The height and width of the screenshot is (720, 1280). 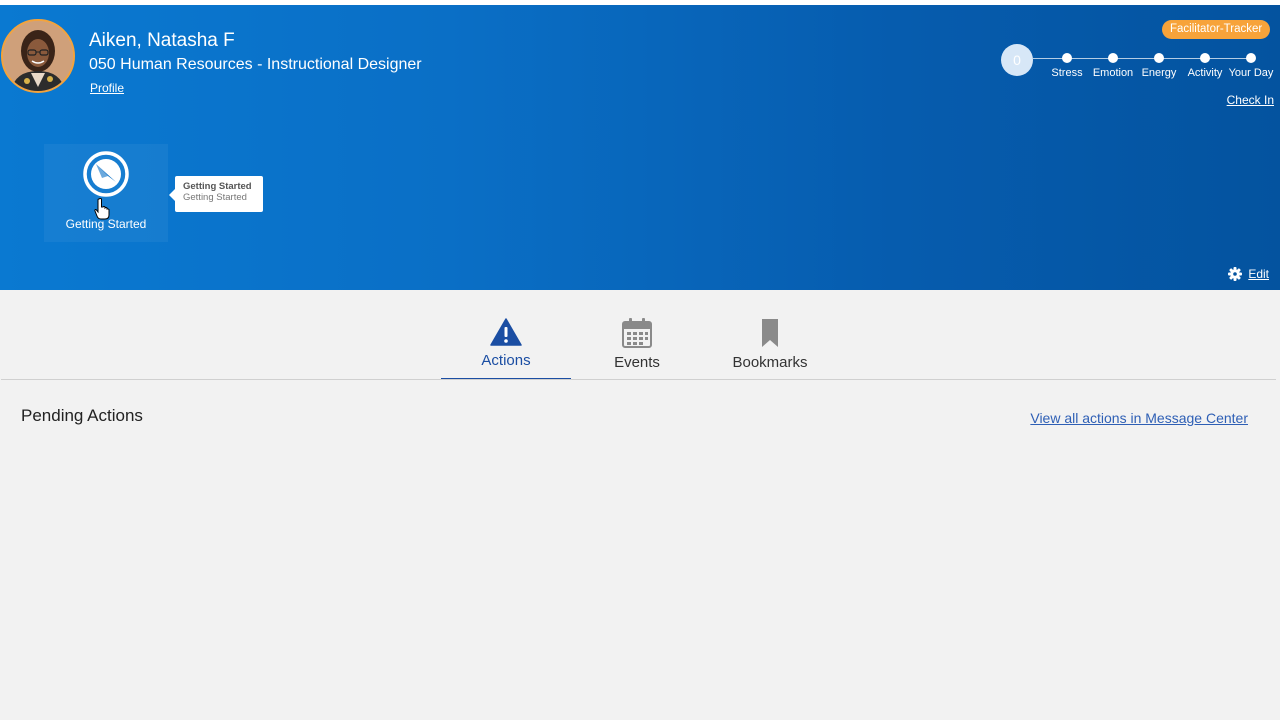 I want to click on facilitator-tracker-badge: Facilitator-Tracker, so click(x=1216, y=29).